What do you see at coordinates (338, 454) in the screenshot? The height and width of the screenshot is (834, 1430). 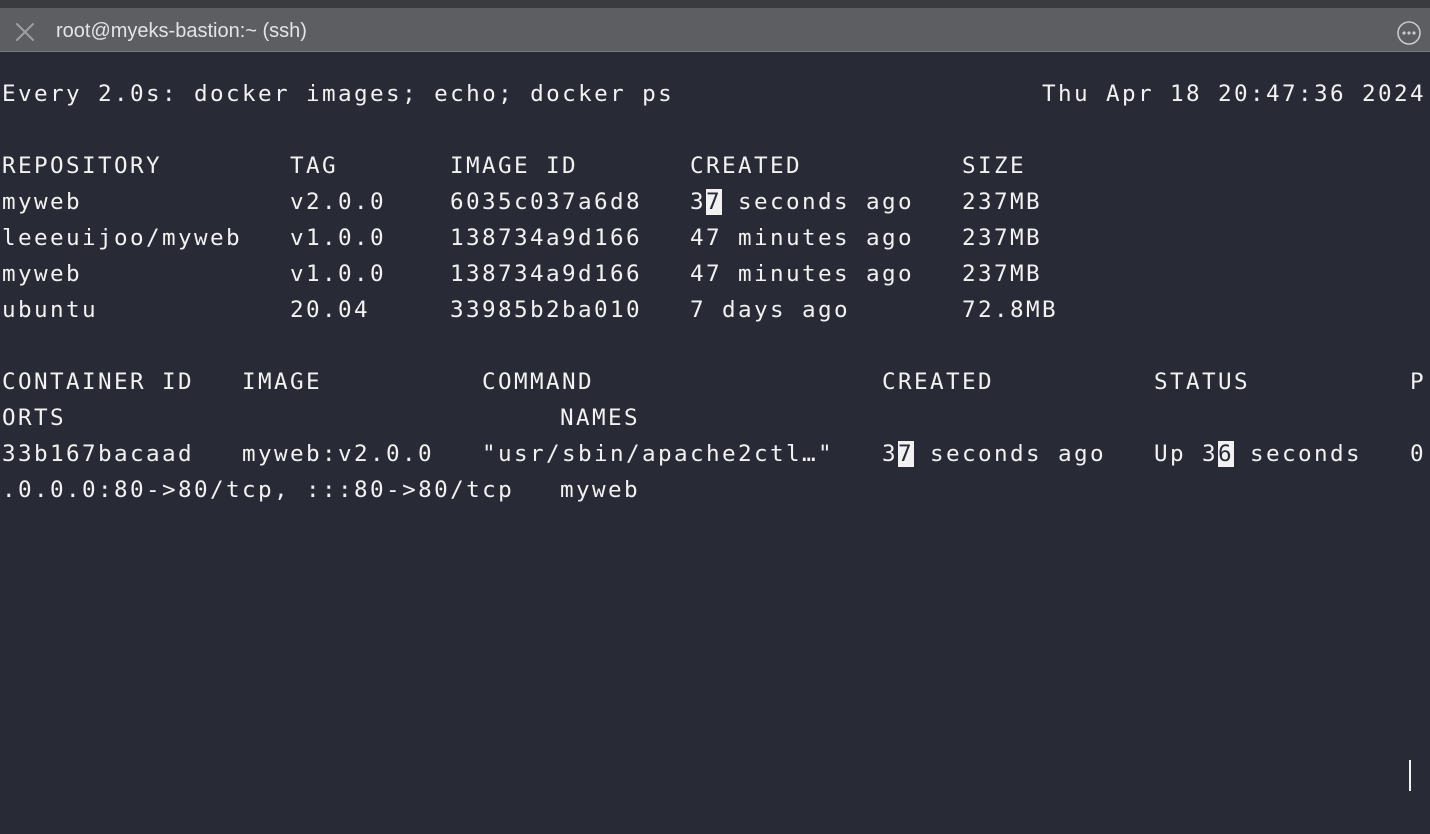 I see `container-image: myweb:v2.0.0` at bounding box center [338, 454].